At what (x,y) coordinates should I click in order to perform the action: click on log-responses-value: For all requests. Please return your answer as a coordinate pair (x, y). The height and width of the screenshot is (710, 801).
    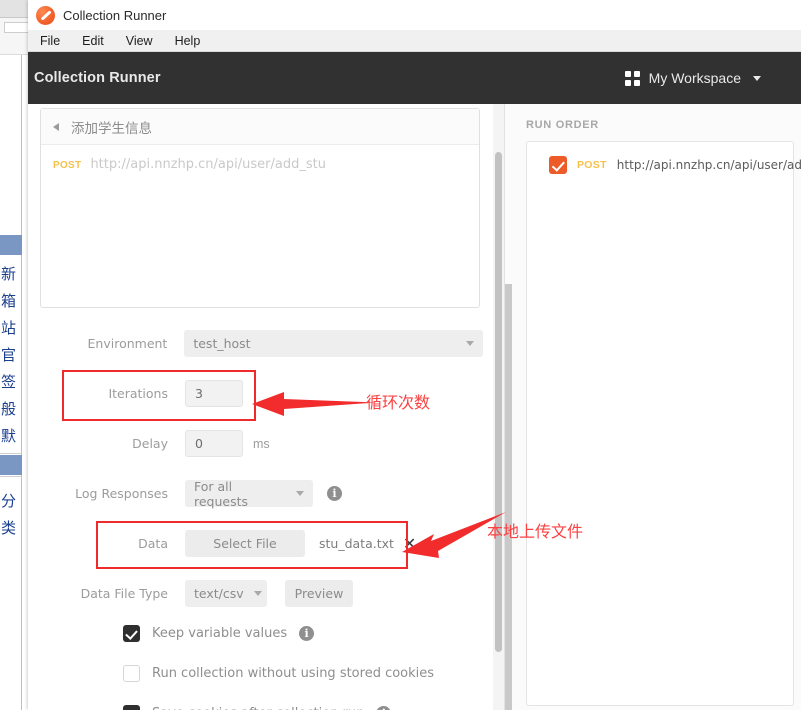
    Looking at the image, I should click on (221, 493).